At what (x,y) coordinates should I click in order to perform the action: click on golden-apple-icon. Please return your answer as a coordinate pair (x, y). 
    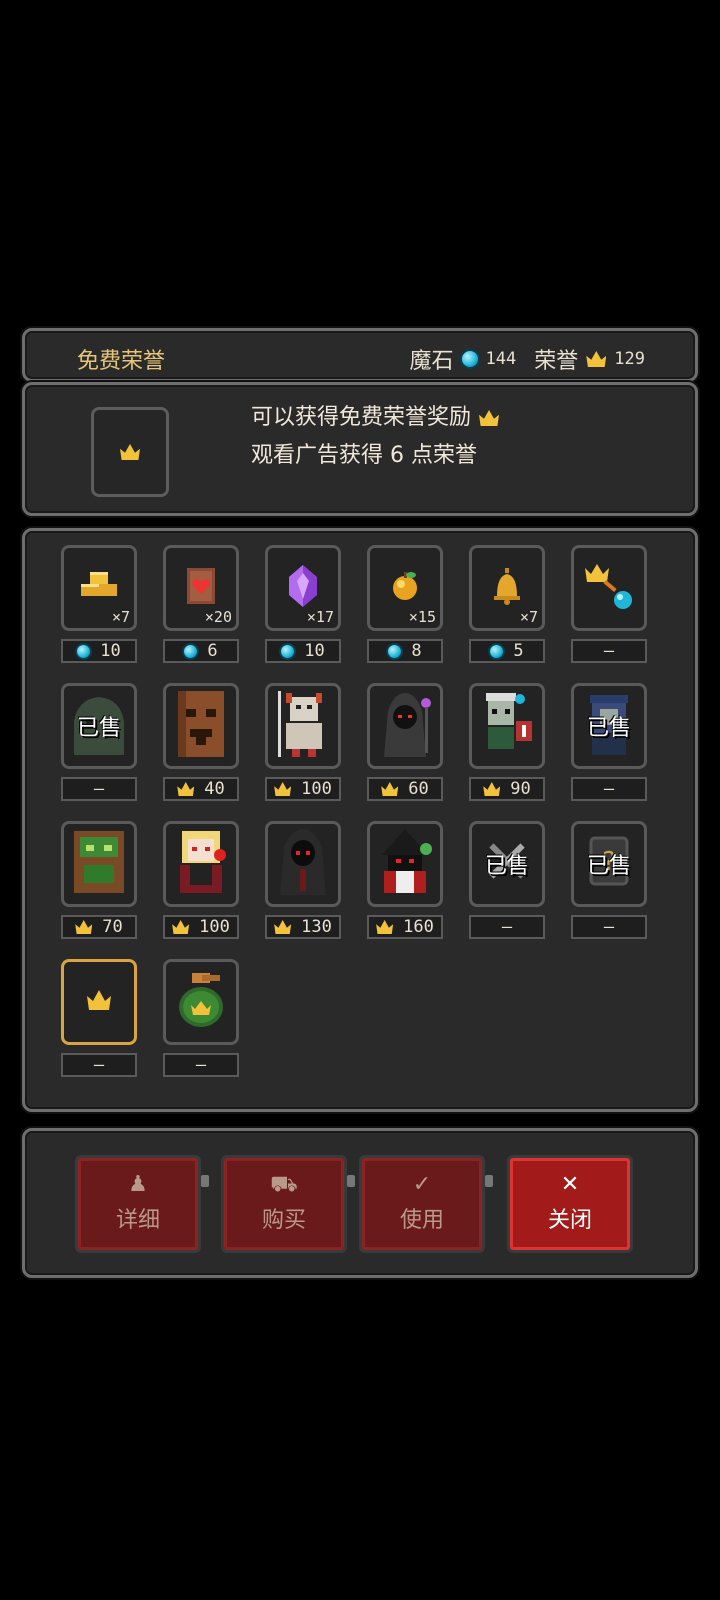
    Looking at the image, I should click on (405, 588).